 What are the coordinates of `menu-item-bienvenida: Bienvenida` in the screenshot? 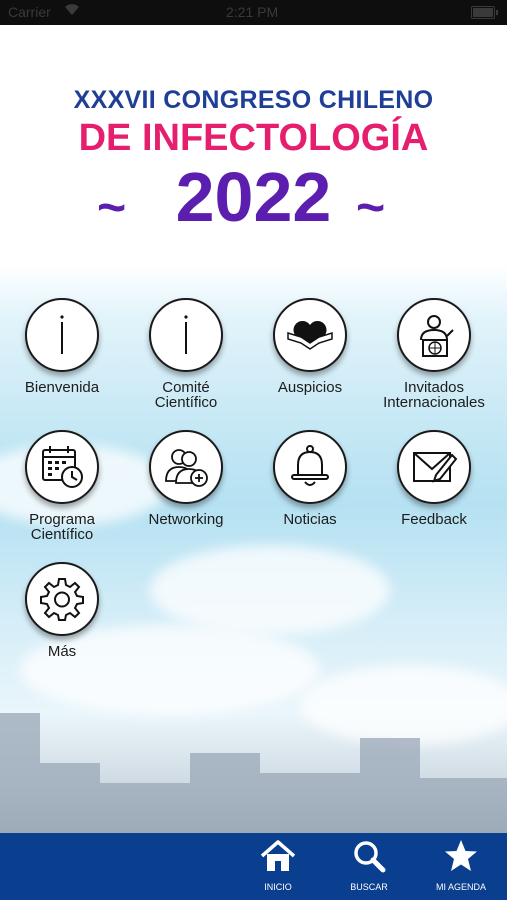 It's located at (62, 346).